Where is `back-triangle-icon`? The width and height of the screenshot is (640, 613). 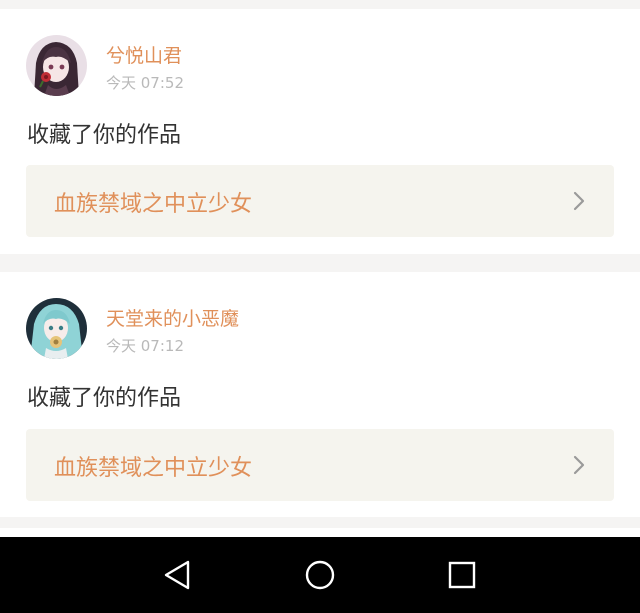
back-triangle-icon is located at coordinates (176, 575).